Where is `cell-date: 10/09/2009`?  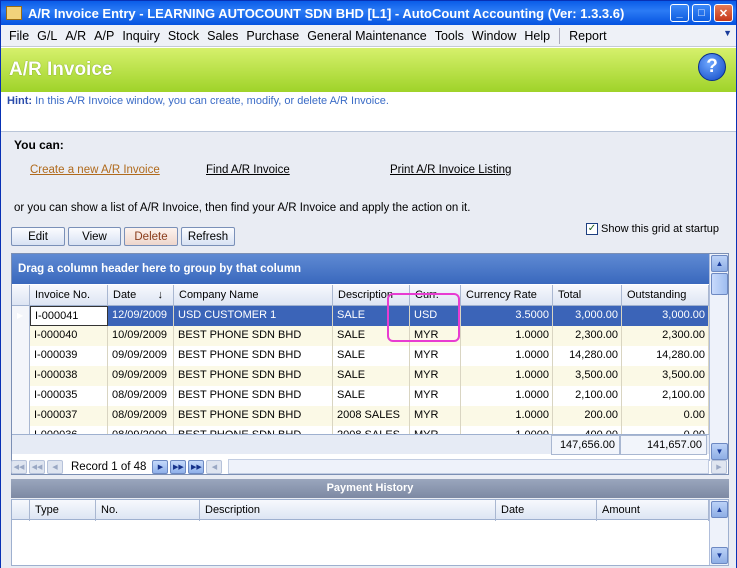 cell-date: 10/09/2009 is located at coordinates (141, 336).